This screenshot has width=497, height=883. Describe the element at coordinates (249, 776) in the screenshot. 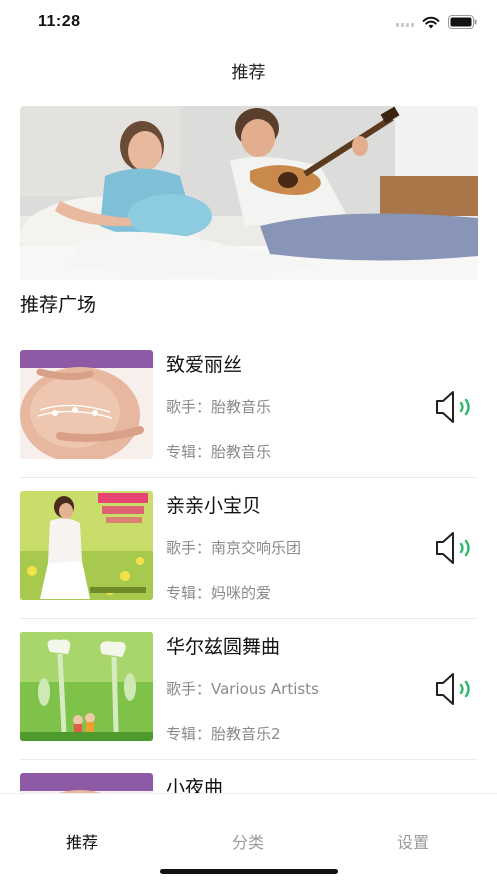

I see `song-list-item: 小夜曲` at that location.